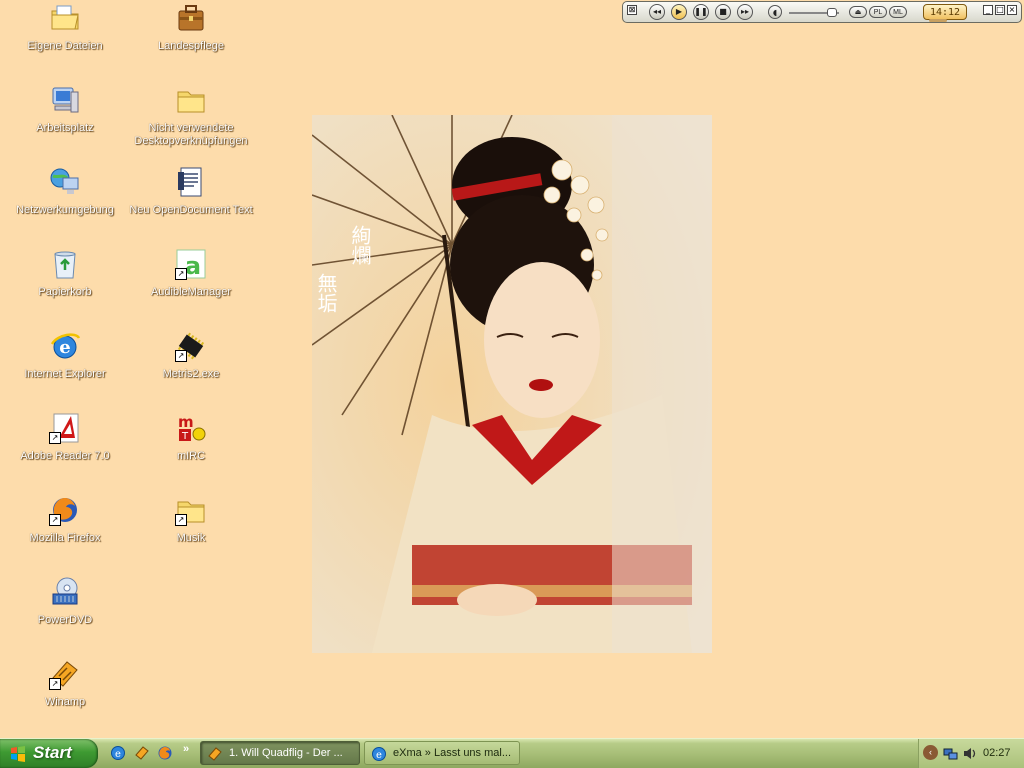 This screenshot has height=768, width=1024. I want to click on desktop-icon-label: mIRC, so click(191, 456).